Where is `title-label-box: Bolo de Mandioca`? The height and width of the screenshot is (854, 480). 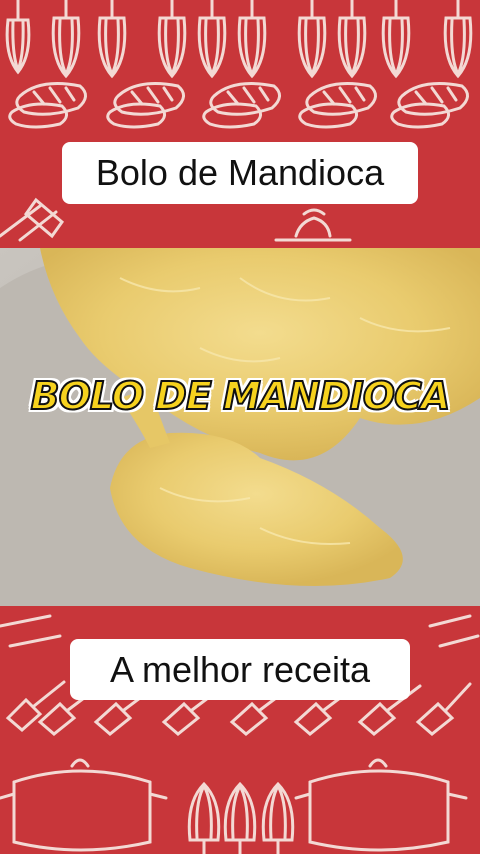 title-label-box: Bolo de Mandioca is located at coordinates (240, 173).